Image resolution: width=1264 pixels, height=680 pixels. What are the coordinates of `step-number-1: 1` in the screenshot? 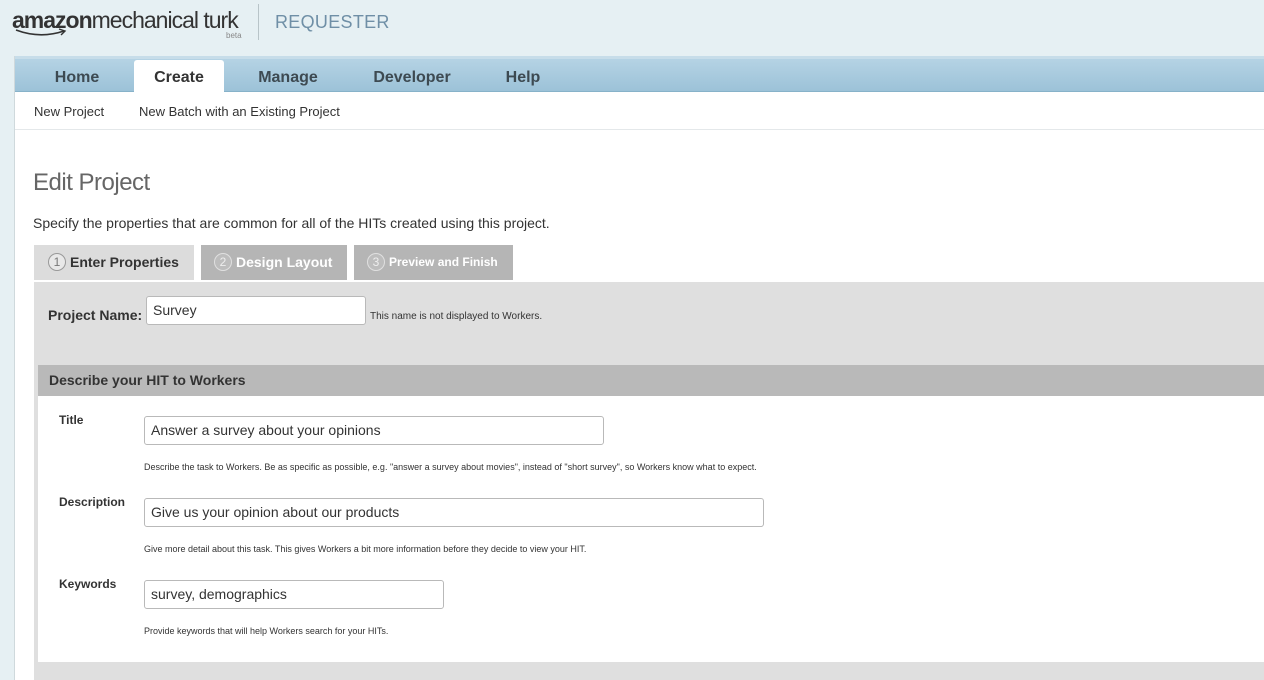 It's located at (57, 262).